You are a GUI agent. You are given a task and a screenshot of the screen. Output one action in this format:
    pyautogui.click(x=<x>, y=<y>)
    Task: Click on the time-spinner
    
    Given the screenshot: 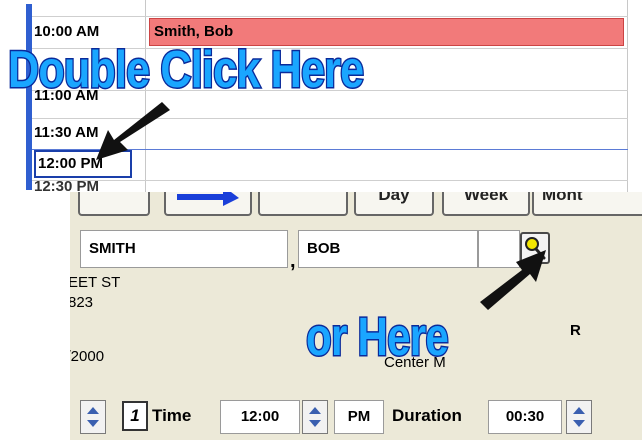 What is the action you would take?
    pyautogui.click(x=315, y=417)
    